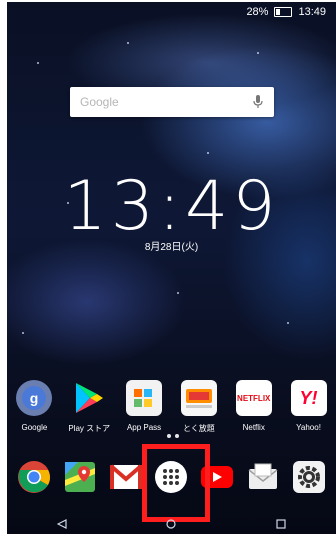 Image resolution: width=336 pixels, height=534 pixels. What do you see at coordinates (263, 477) in the screenshot?
I see `email-icon` at bounding box center [263, 477].